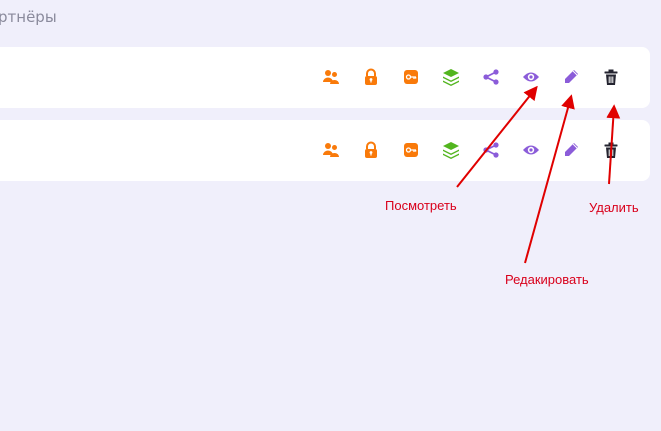 The height and width of the screenshot is (431, 661). What do you see at coordinates (547, 279) in the screenshot?
I see `annotation-edit: Редакировать` at bounding box center [547, 279].